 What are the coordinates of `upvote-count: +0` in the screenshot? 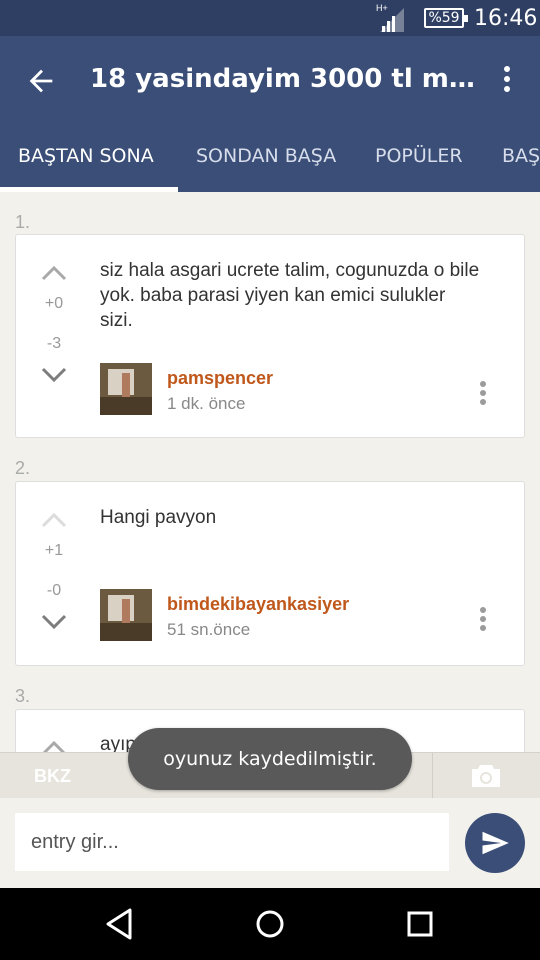 It's located at (54, 303).